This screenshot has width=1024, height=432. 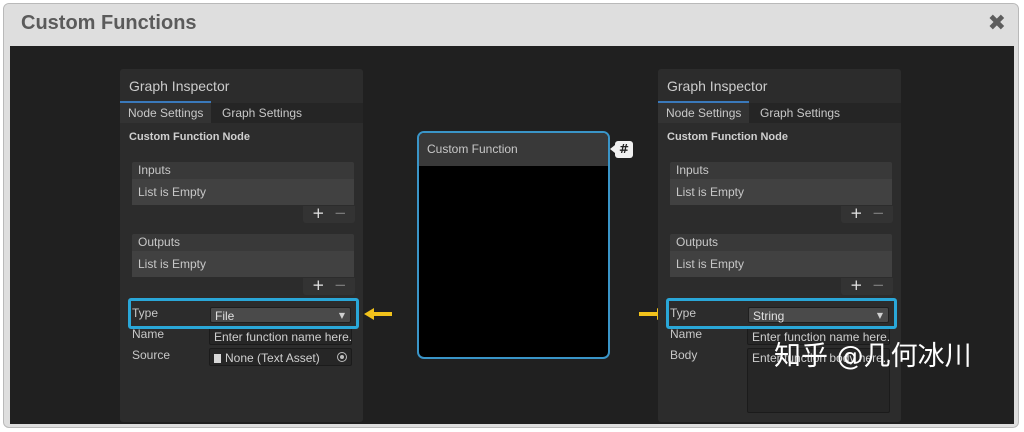 I want to click on custom-function-node: Custom Function, so click(x=513, y=245).